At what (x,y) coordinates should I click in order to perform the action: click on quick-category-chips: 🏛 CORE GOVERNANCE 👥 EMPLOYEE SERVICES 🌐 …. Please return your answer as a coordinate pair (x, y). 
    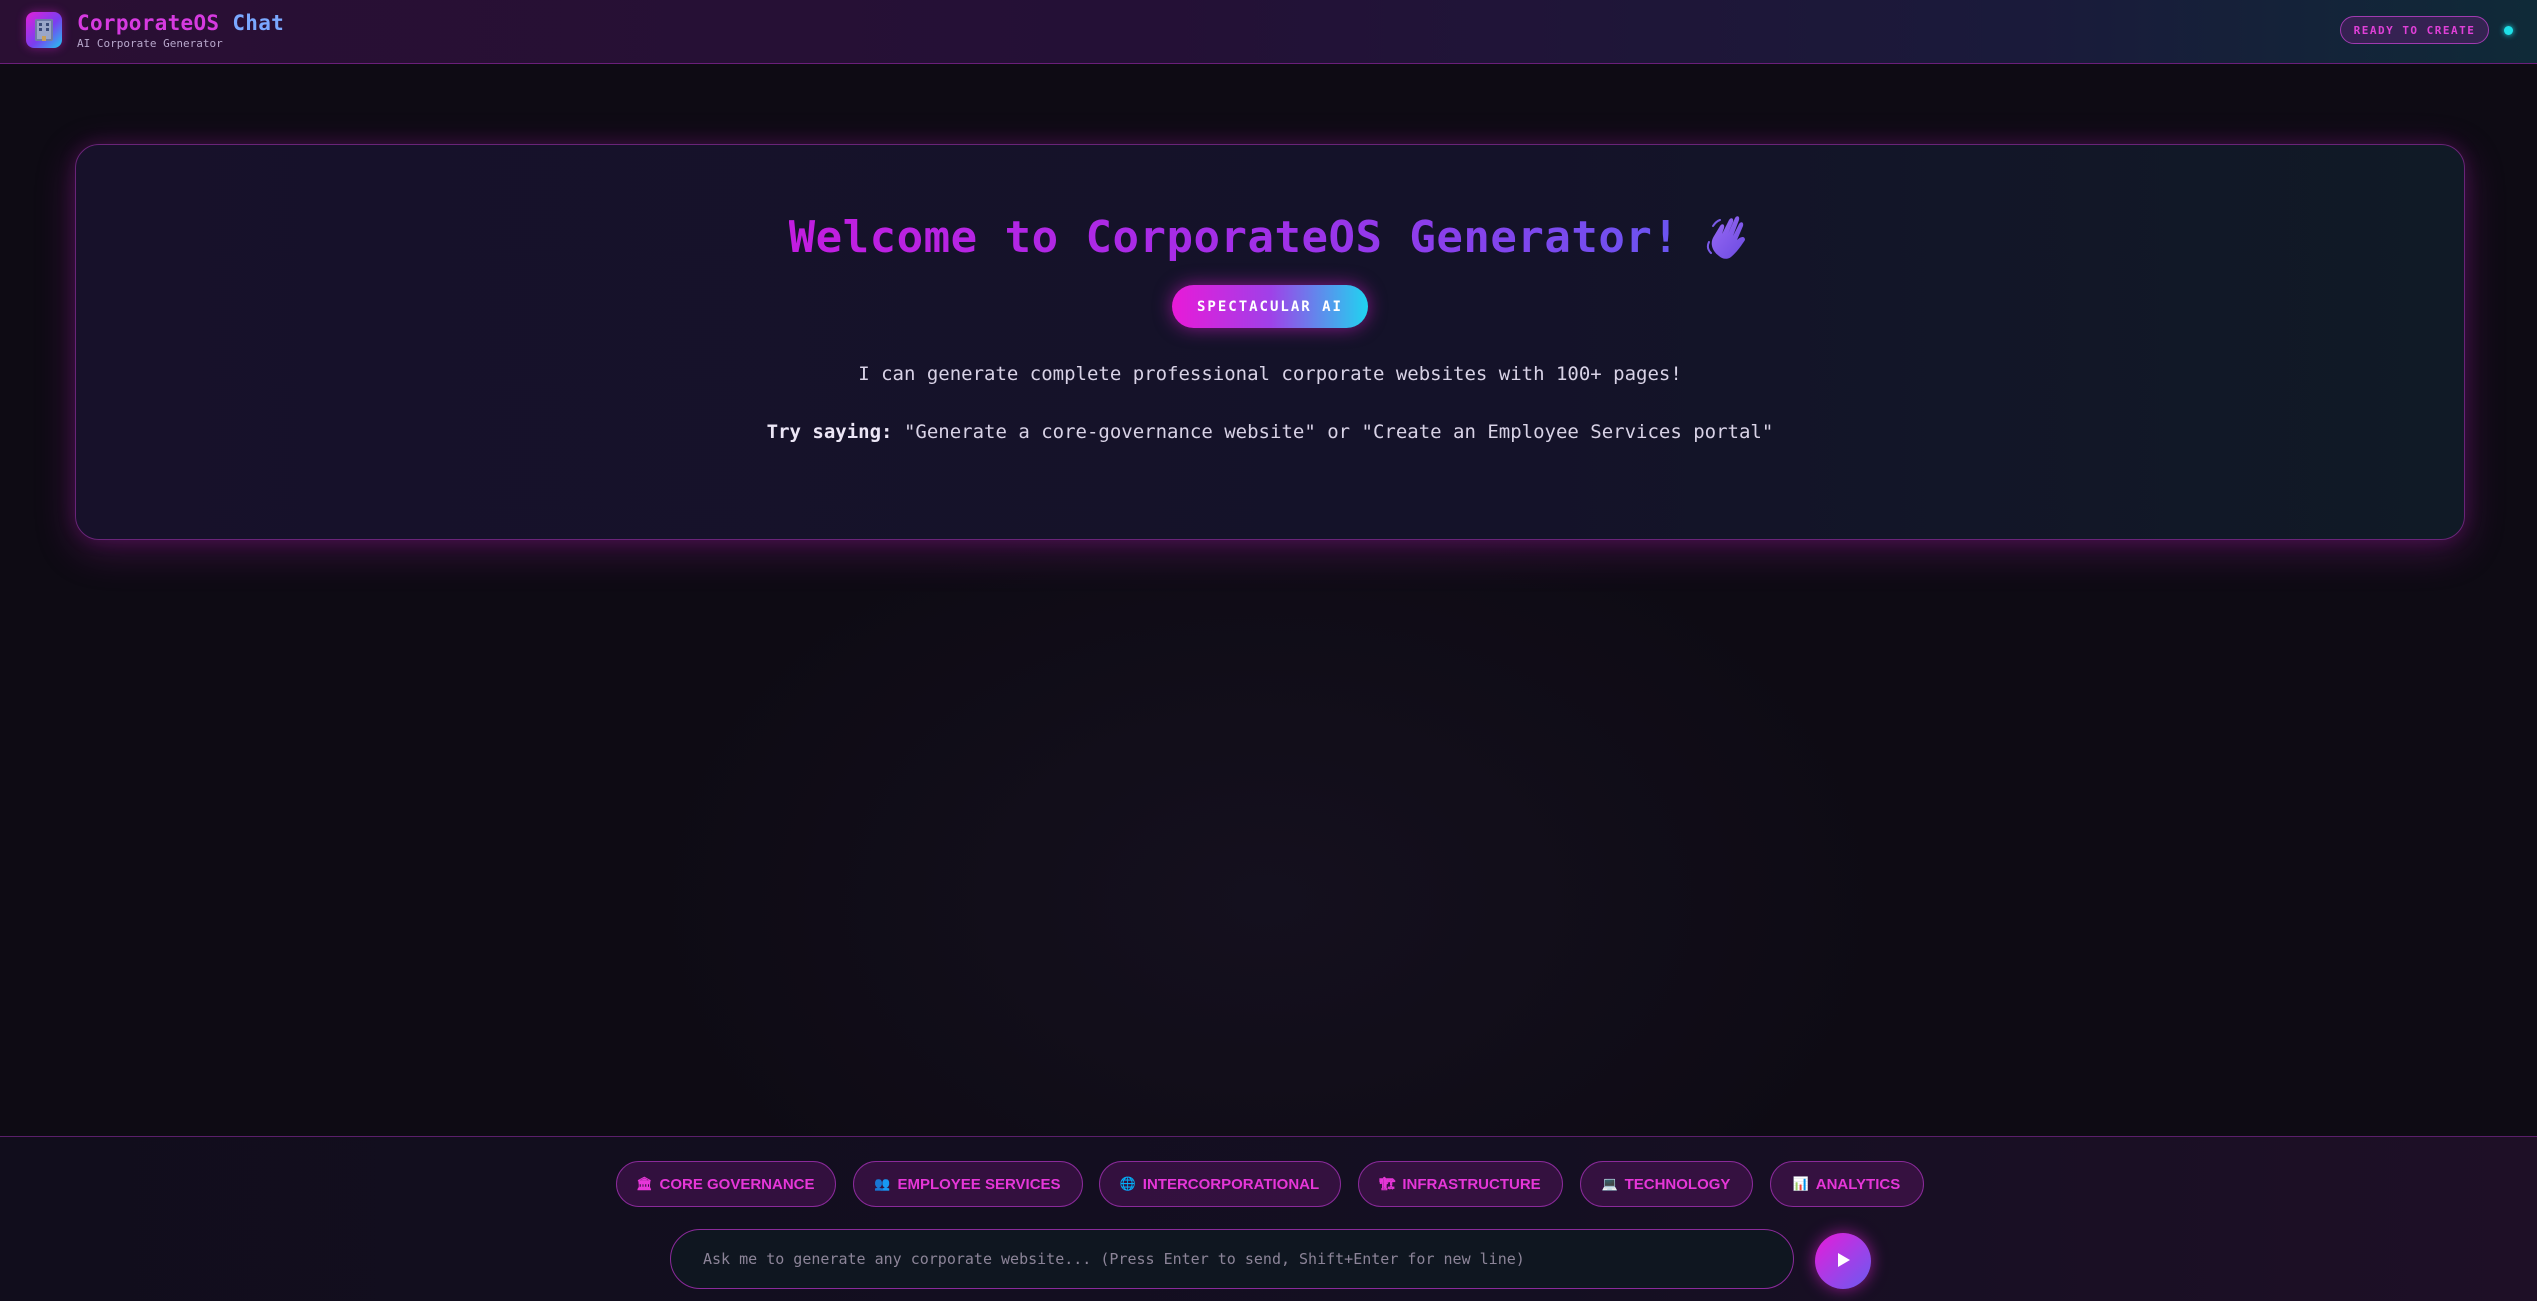
    Looking at the image, I should click on (1268, 1184).